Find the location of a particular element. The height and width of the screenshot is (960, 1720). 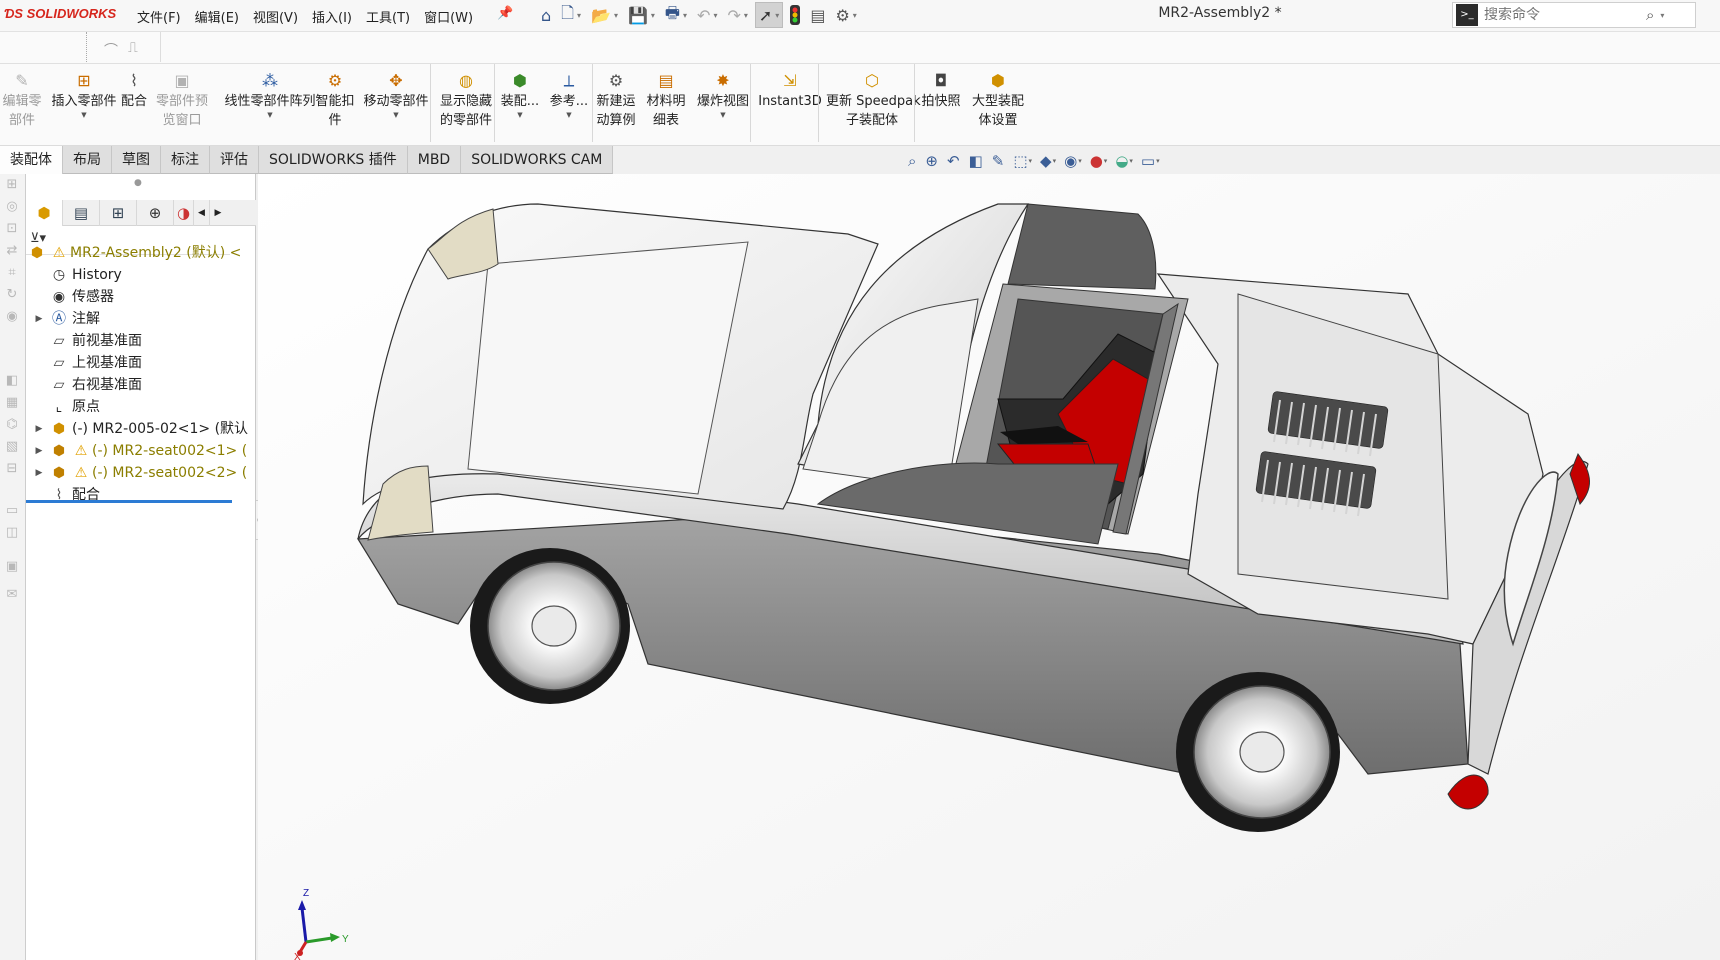

edit-appearance-icon: ● is located at coordinates (1096, 161).